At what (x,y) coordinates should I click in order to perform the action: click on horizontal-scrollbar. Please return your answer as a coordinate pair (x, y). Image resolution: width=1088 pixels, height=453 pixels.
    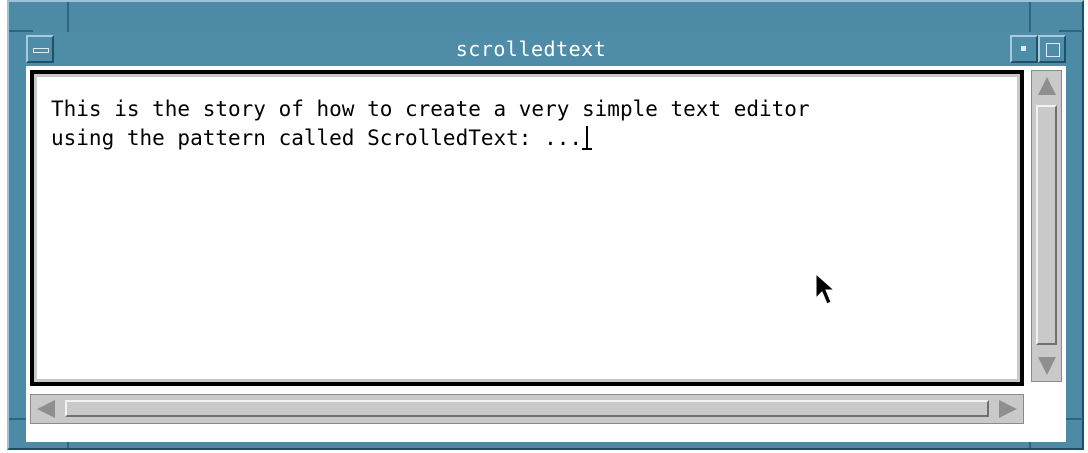
    Looking at the image, I should click on (527, 409).